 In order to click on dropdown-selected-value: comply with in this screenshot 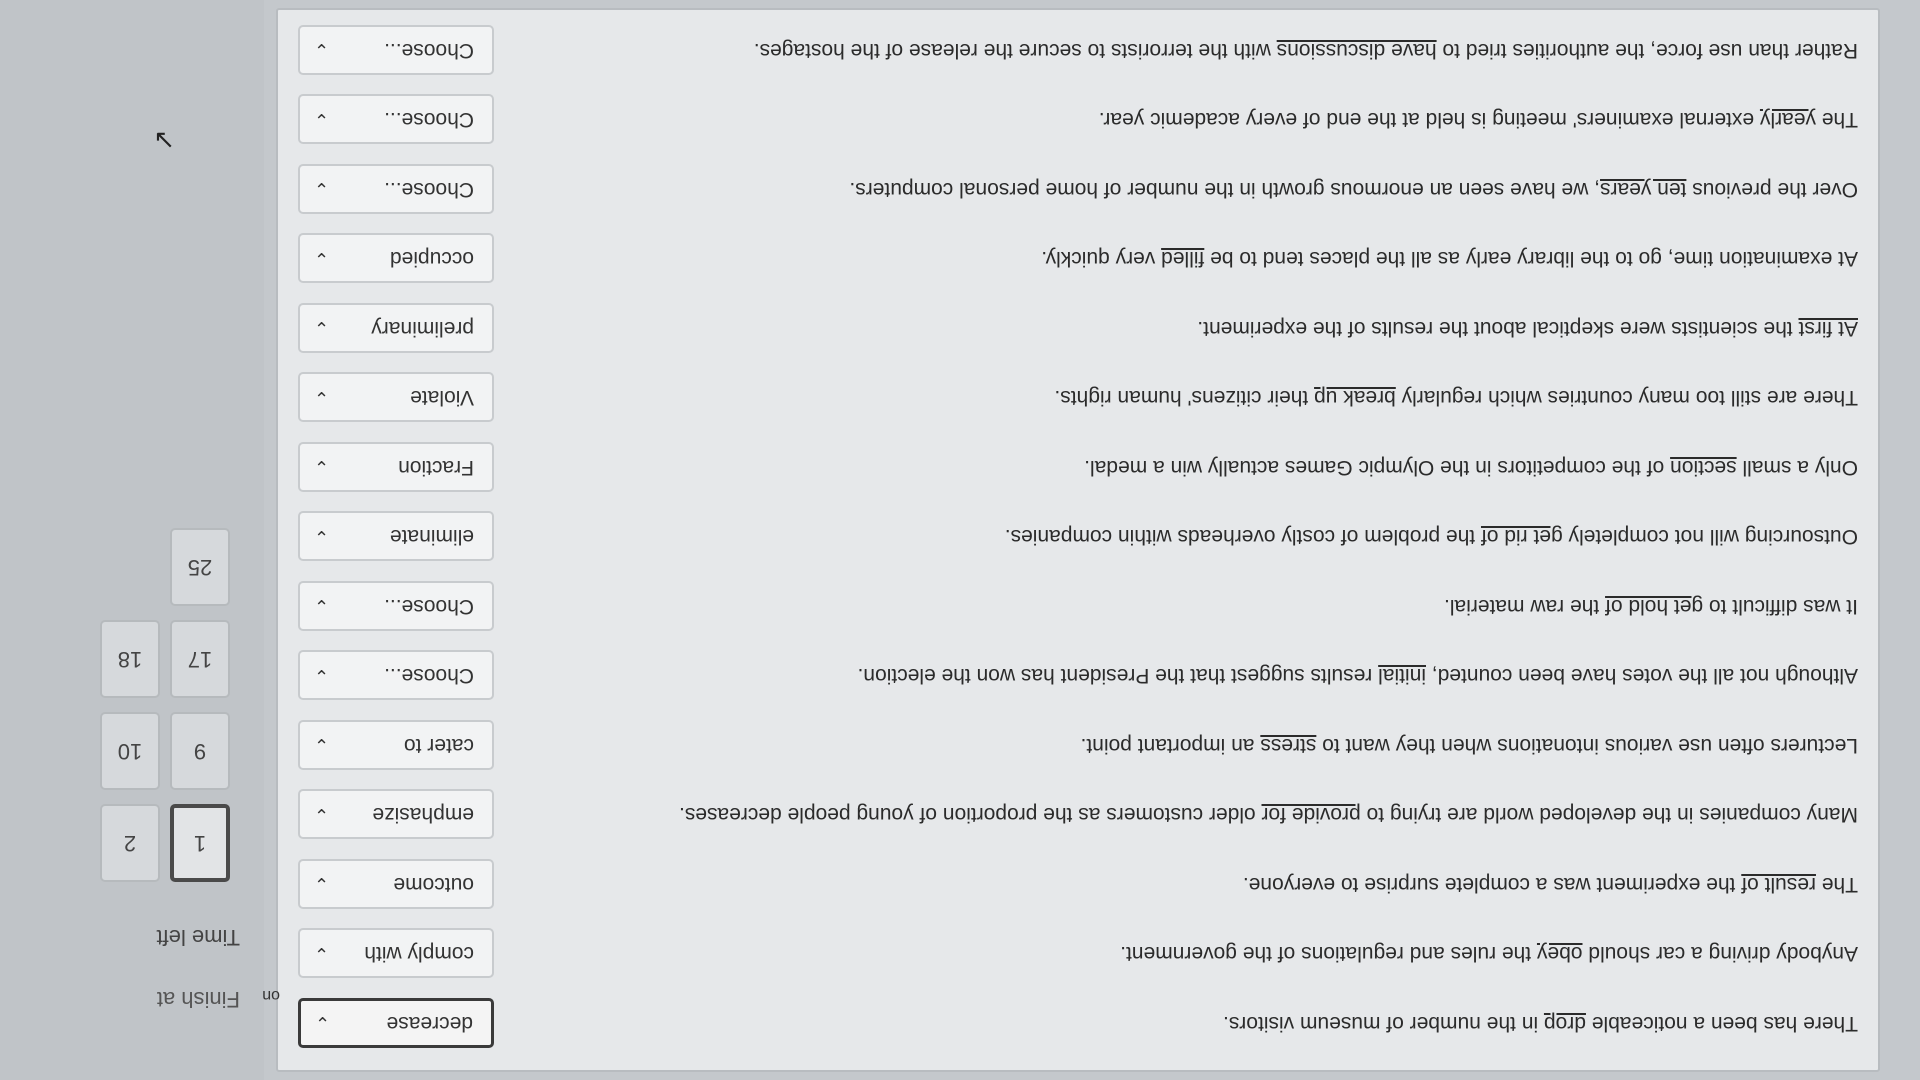, I will do `click(419, 954)`.